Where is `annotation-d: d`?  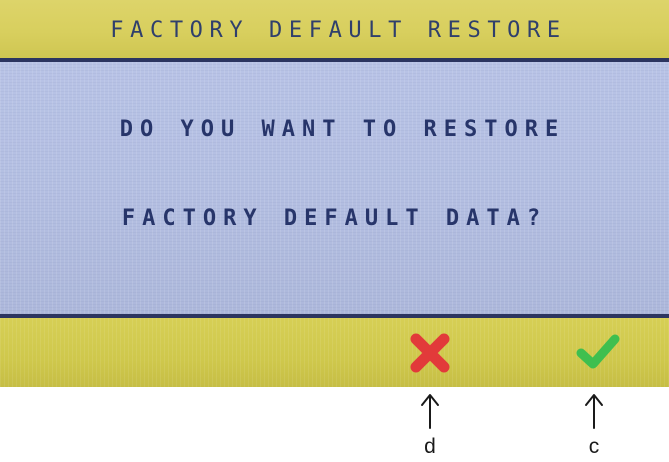 annotation-d: d is located at coordinates (430, 425).